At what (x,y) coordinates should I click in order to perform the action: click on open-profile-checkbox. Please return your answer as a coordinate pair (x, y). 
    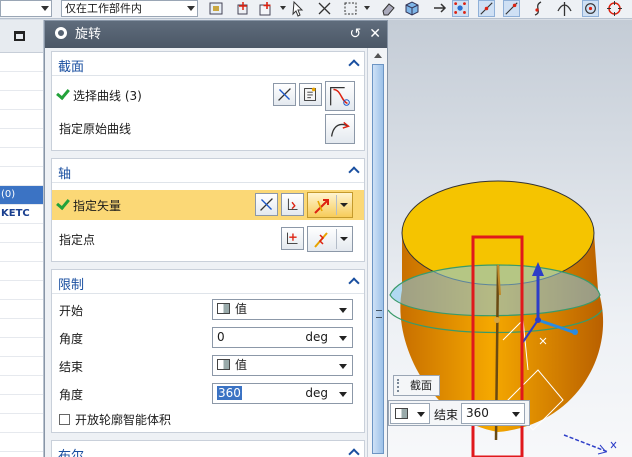
    Looking at the image, I should click on (64, 419).